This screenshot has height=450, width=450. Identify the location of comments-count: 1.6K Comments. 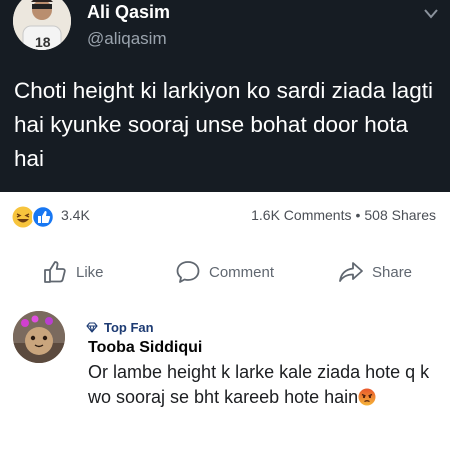
(301, 215).